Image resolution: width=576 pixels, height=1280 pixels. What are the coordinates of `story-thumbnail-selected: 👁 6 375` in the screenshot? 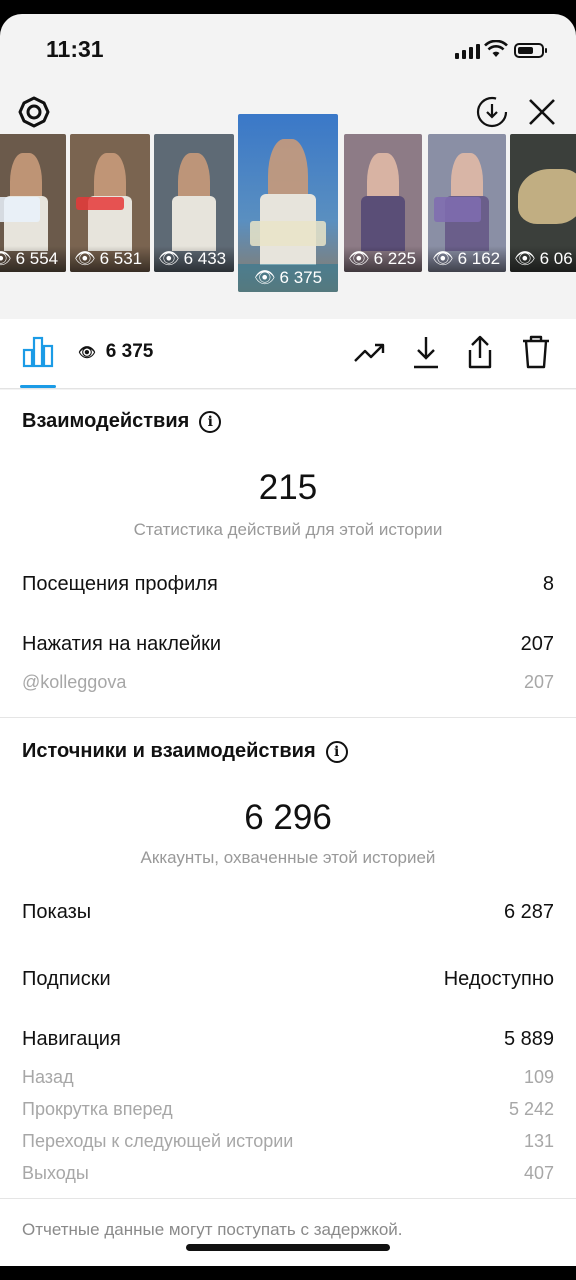 It's located at (288, 203).